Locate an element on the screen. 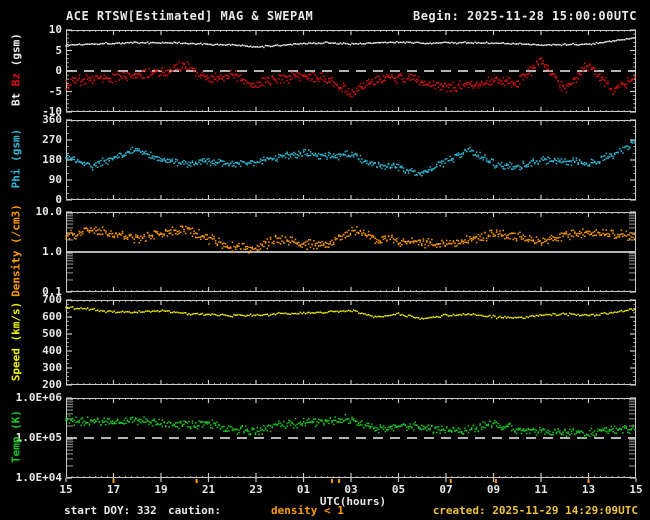  panel-bt-bz-plot is located at coordinates (350, 71).